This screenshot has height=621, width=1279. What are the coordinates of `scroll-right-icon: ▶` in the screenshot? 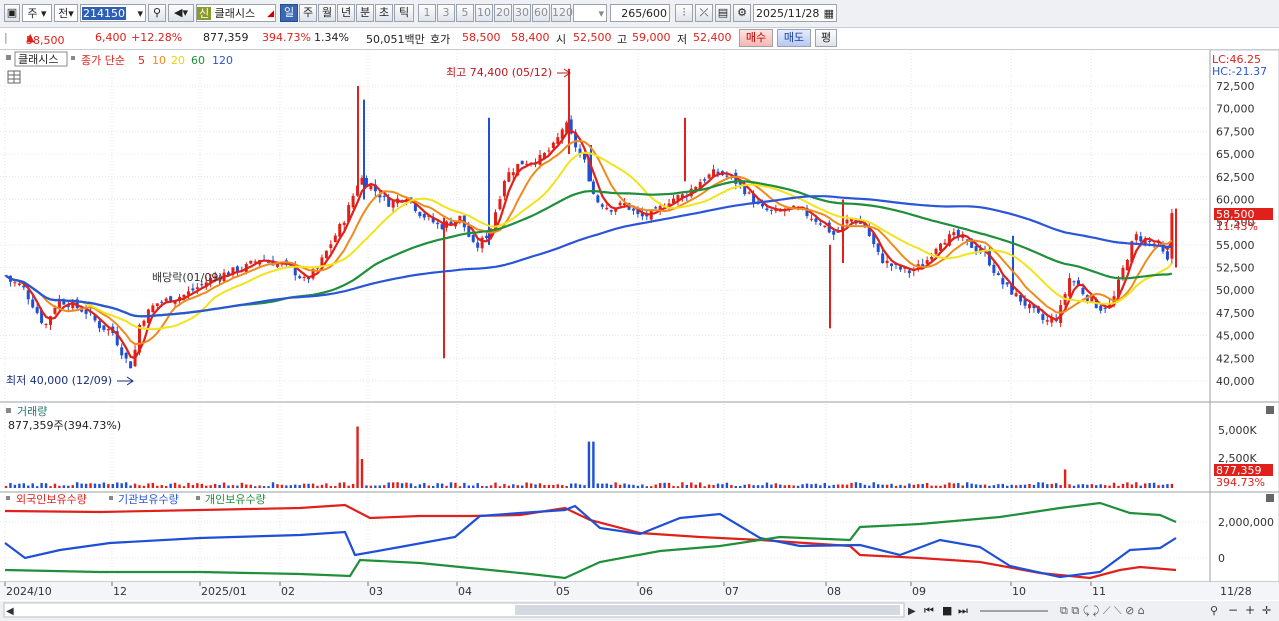 It's located at (912, 611).